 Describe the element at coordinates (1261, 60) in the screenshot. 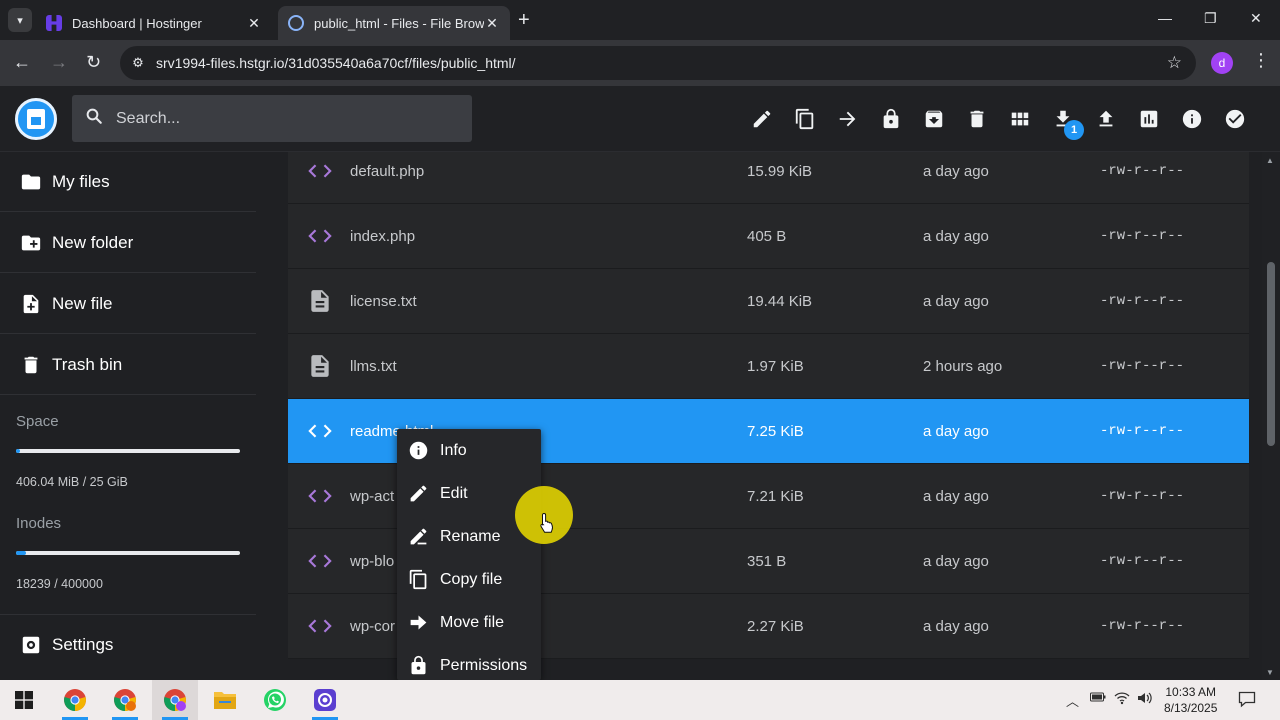

I see `browser-menu-icon: ⋮` at that location.